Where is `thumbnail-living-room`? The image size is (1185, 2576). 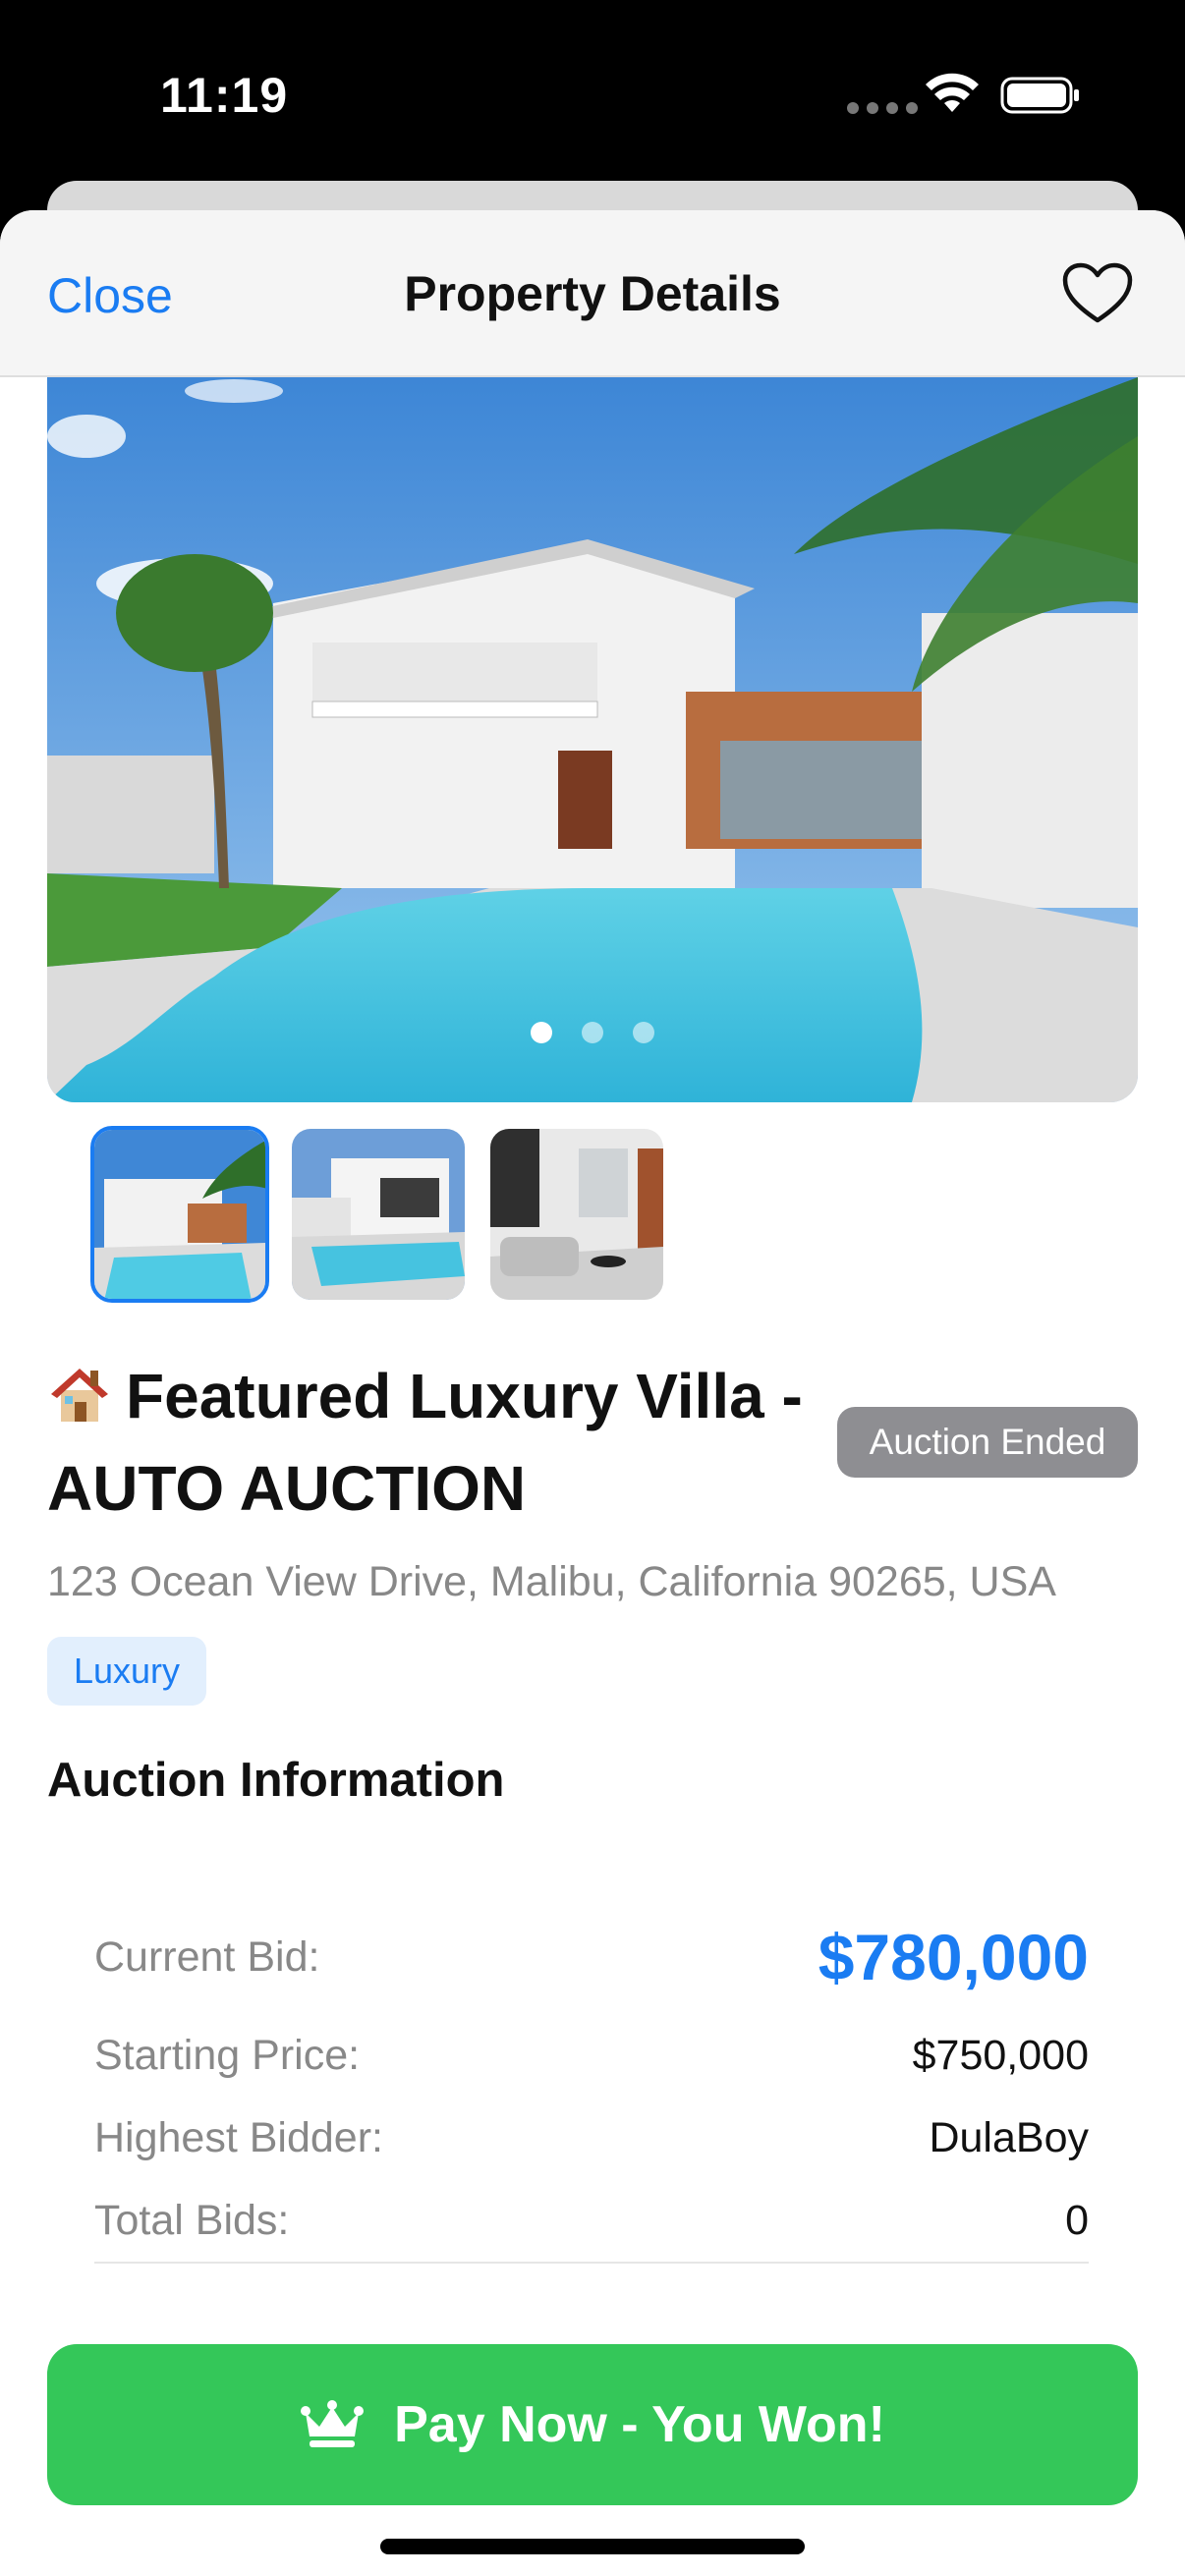
thumbnail-living-room is located at coordinates (577, 1214).